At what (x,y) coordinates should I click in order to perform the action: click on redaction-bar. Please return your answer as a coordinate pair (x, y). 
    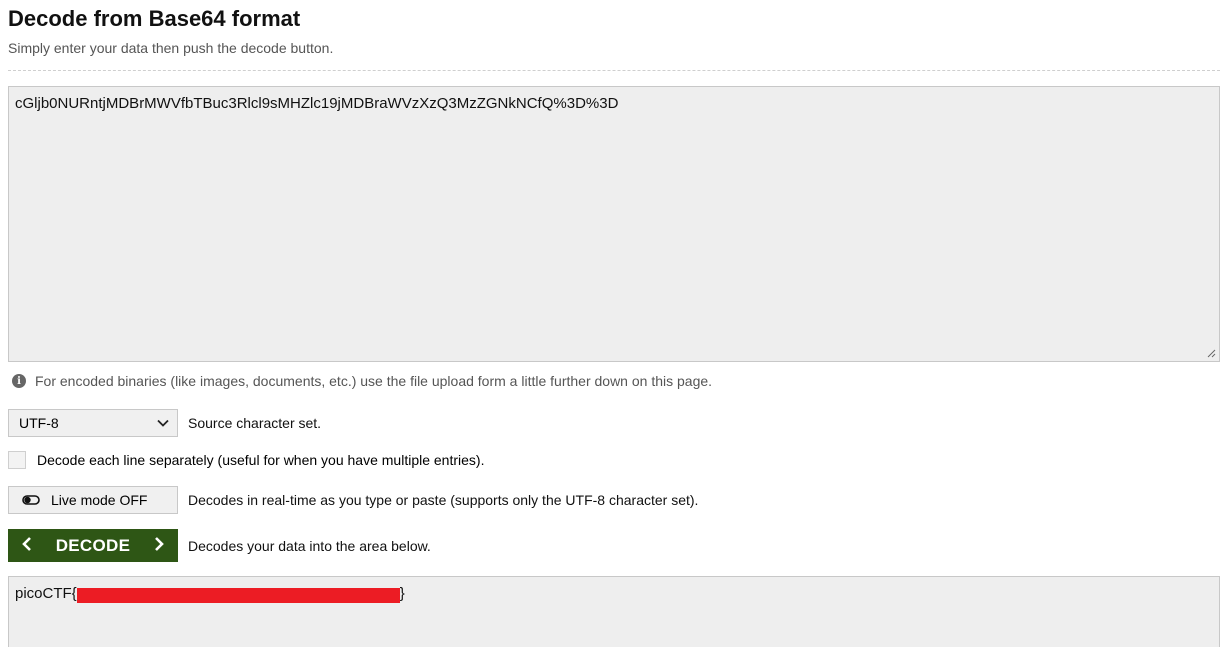
    Looking at the image, I should click on (238, 595).